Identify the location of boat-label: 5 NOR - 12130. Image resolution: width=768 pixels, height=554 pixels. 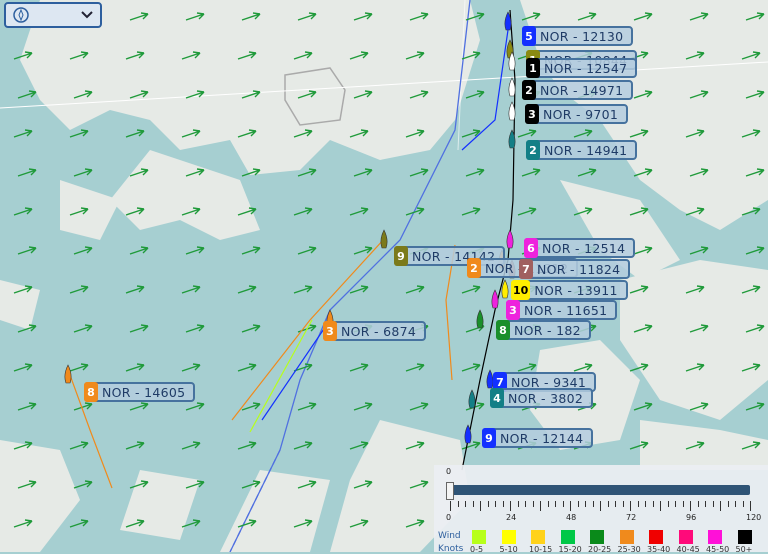
(578, 36).